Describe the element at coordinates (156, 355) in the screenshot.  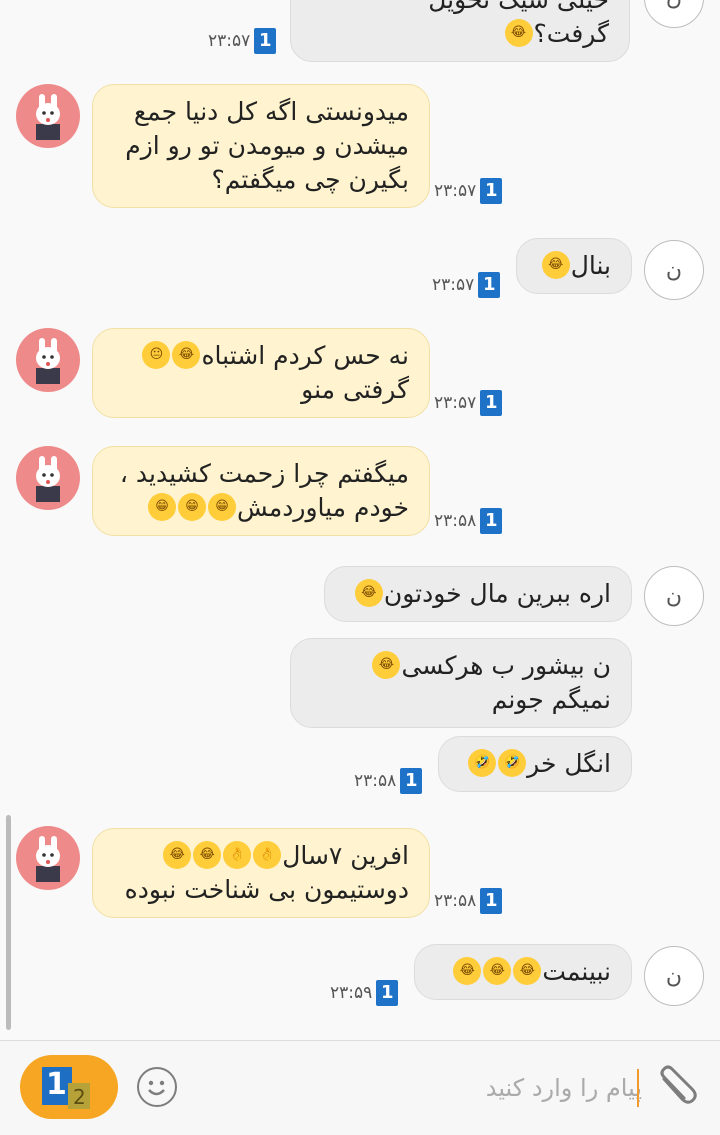
I see `neutral-face-emoji-icon: 😐` at that location.